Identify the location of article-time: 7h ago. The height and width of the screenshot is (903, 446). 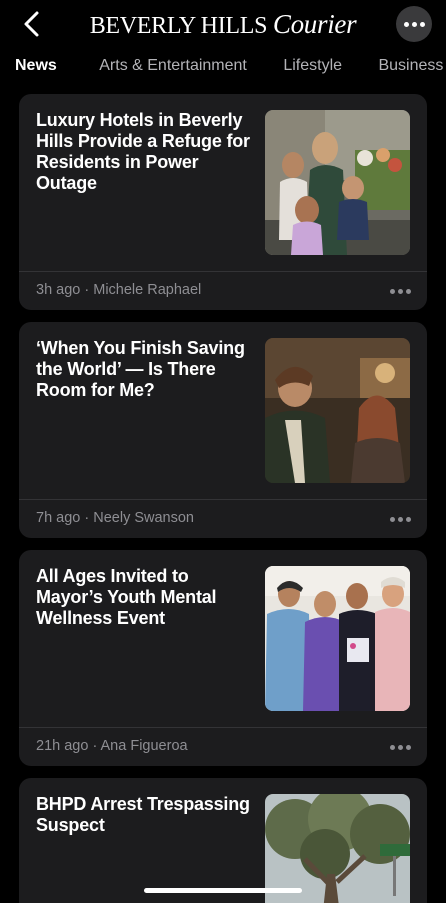
(58, 518).